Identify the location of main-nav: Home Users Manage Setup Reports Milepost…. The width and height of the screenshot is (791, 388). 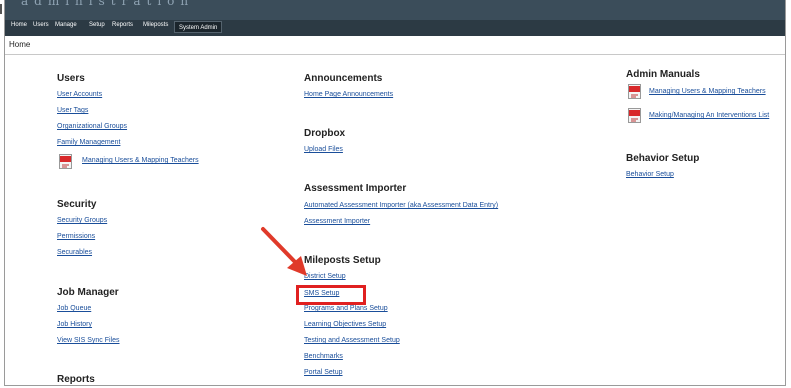
(395, 28).